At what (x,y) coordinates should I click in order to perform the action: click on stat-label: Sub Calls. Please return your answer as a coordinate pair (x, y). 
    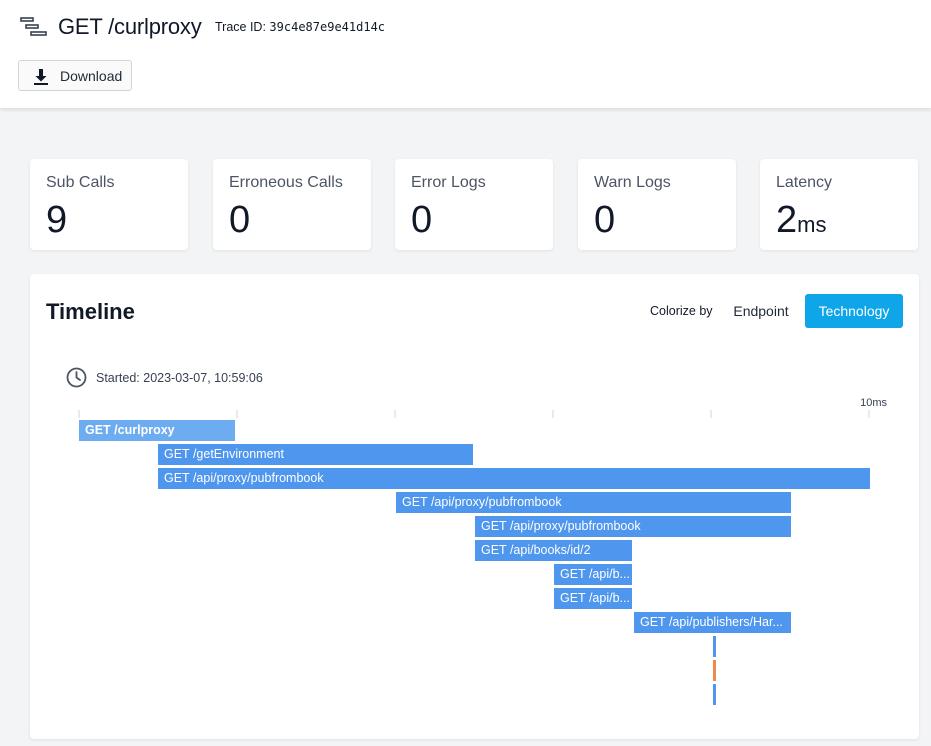
    Looking at the image, I should click on (80, 182).